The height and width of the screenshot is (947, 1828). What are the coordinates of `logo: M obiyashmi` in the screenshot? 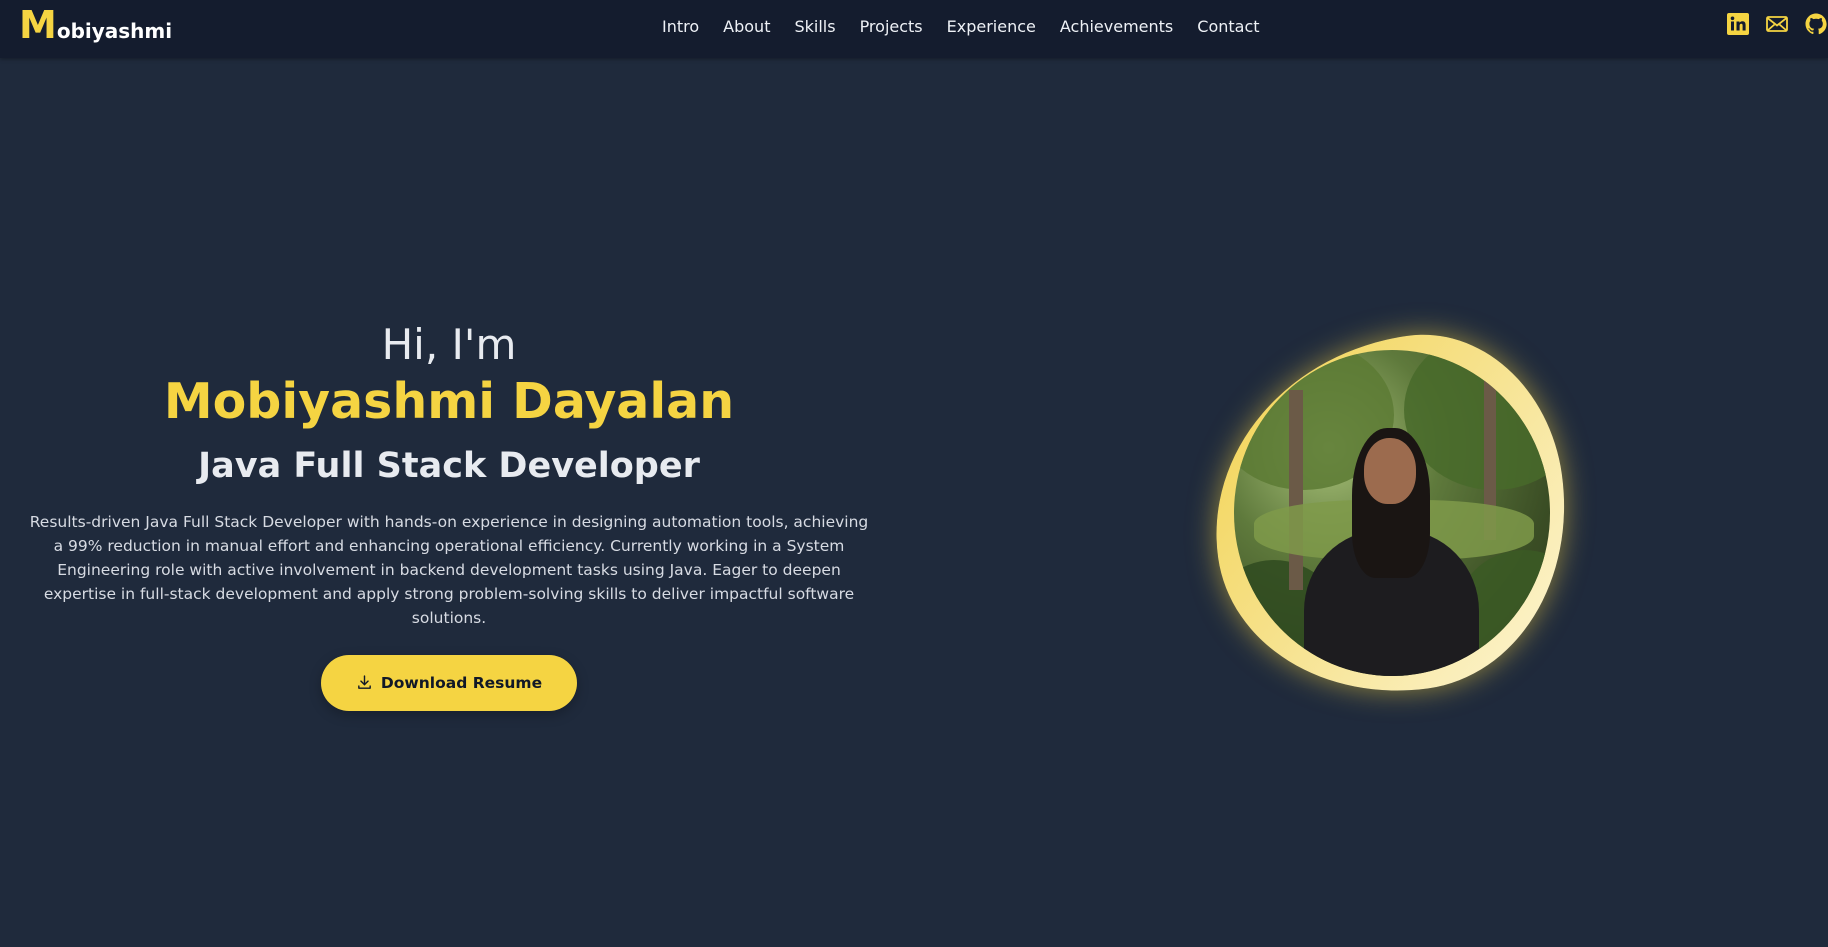 It's located at (95, 25).